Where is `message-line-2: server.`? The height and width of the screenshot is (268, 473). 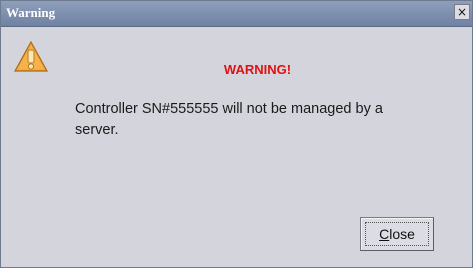 message-line-2: server. is located at coordinates (97, 130).